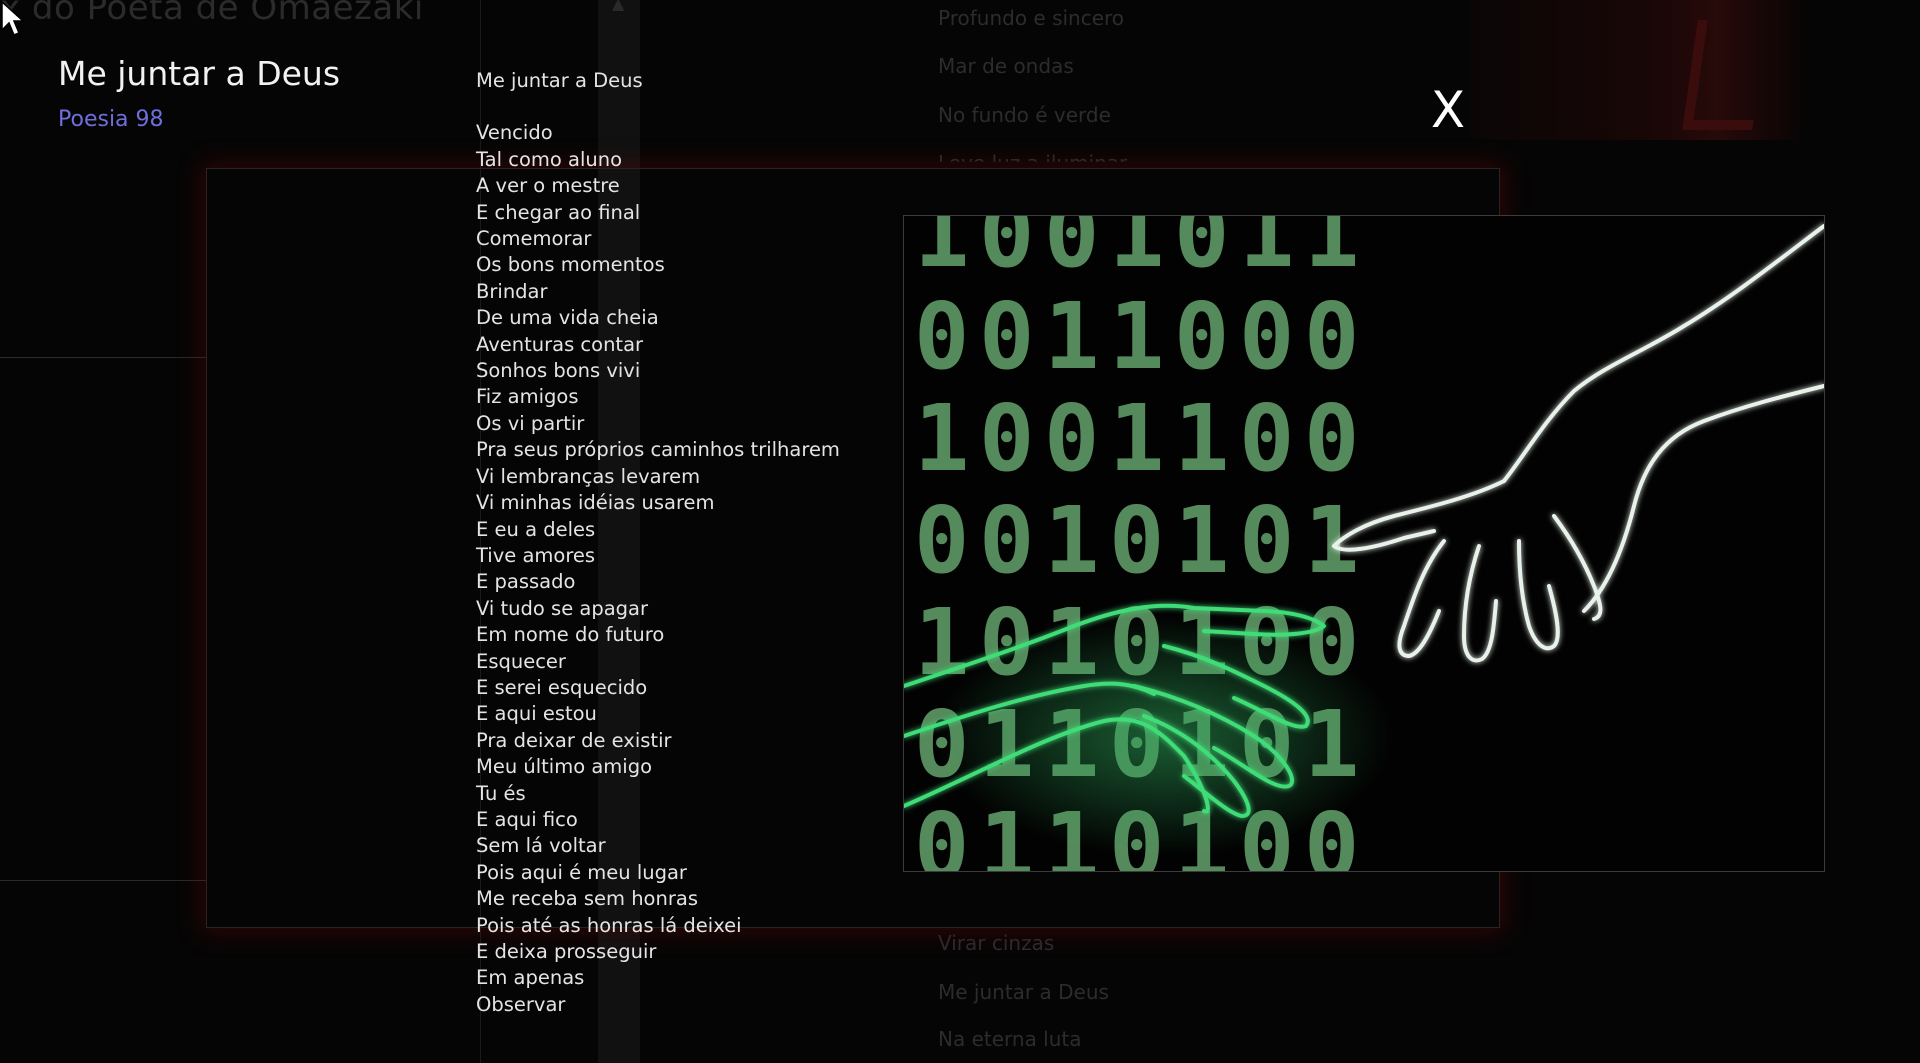  I want to click on poem-line: Comemorar, so click(534, 239).